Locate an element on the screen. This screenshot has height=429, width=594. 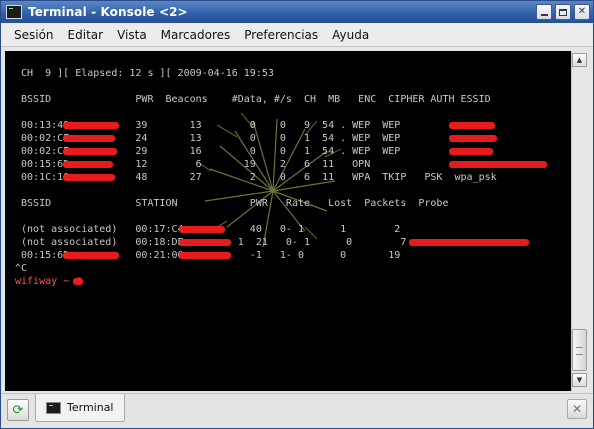
minimize-icon is located at coordinates (544, 15).